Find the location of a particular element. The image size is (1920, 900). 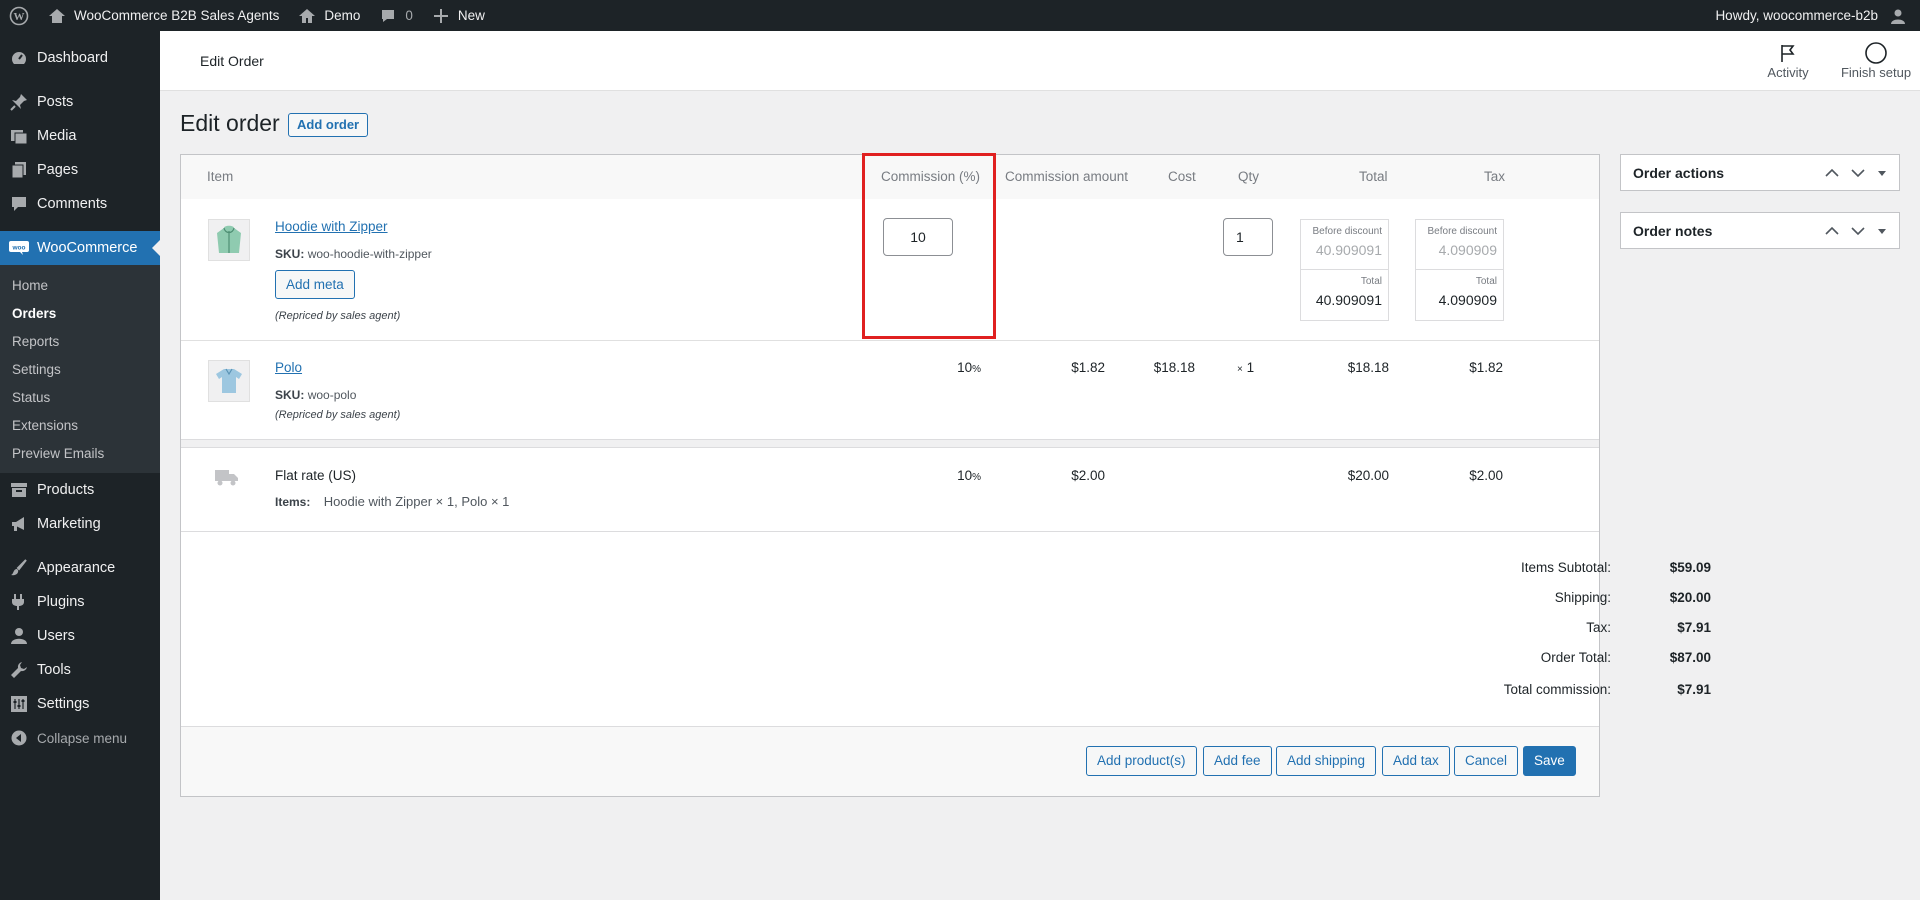

sku-value: woo-hoodie-with-zipper is located at coordinates (369, 254).